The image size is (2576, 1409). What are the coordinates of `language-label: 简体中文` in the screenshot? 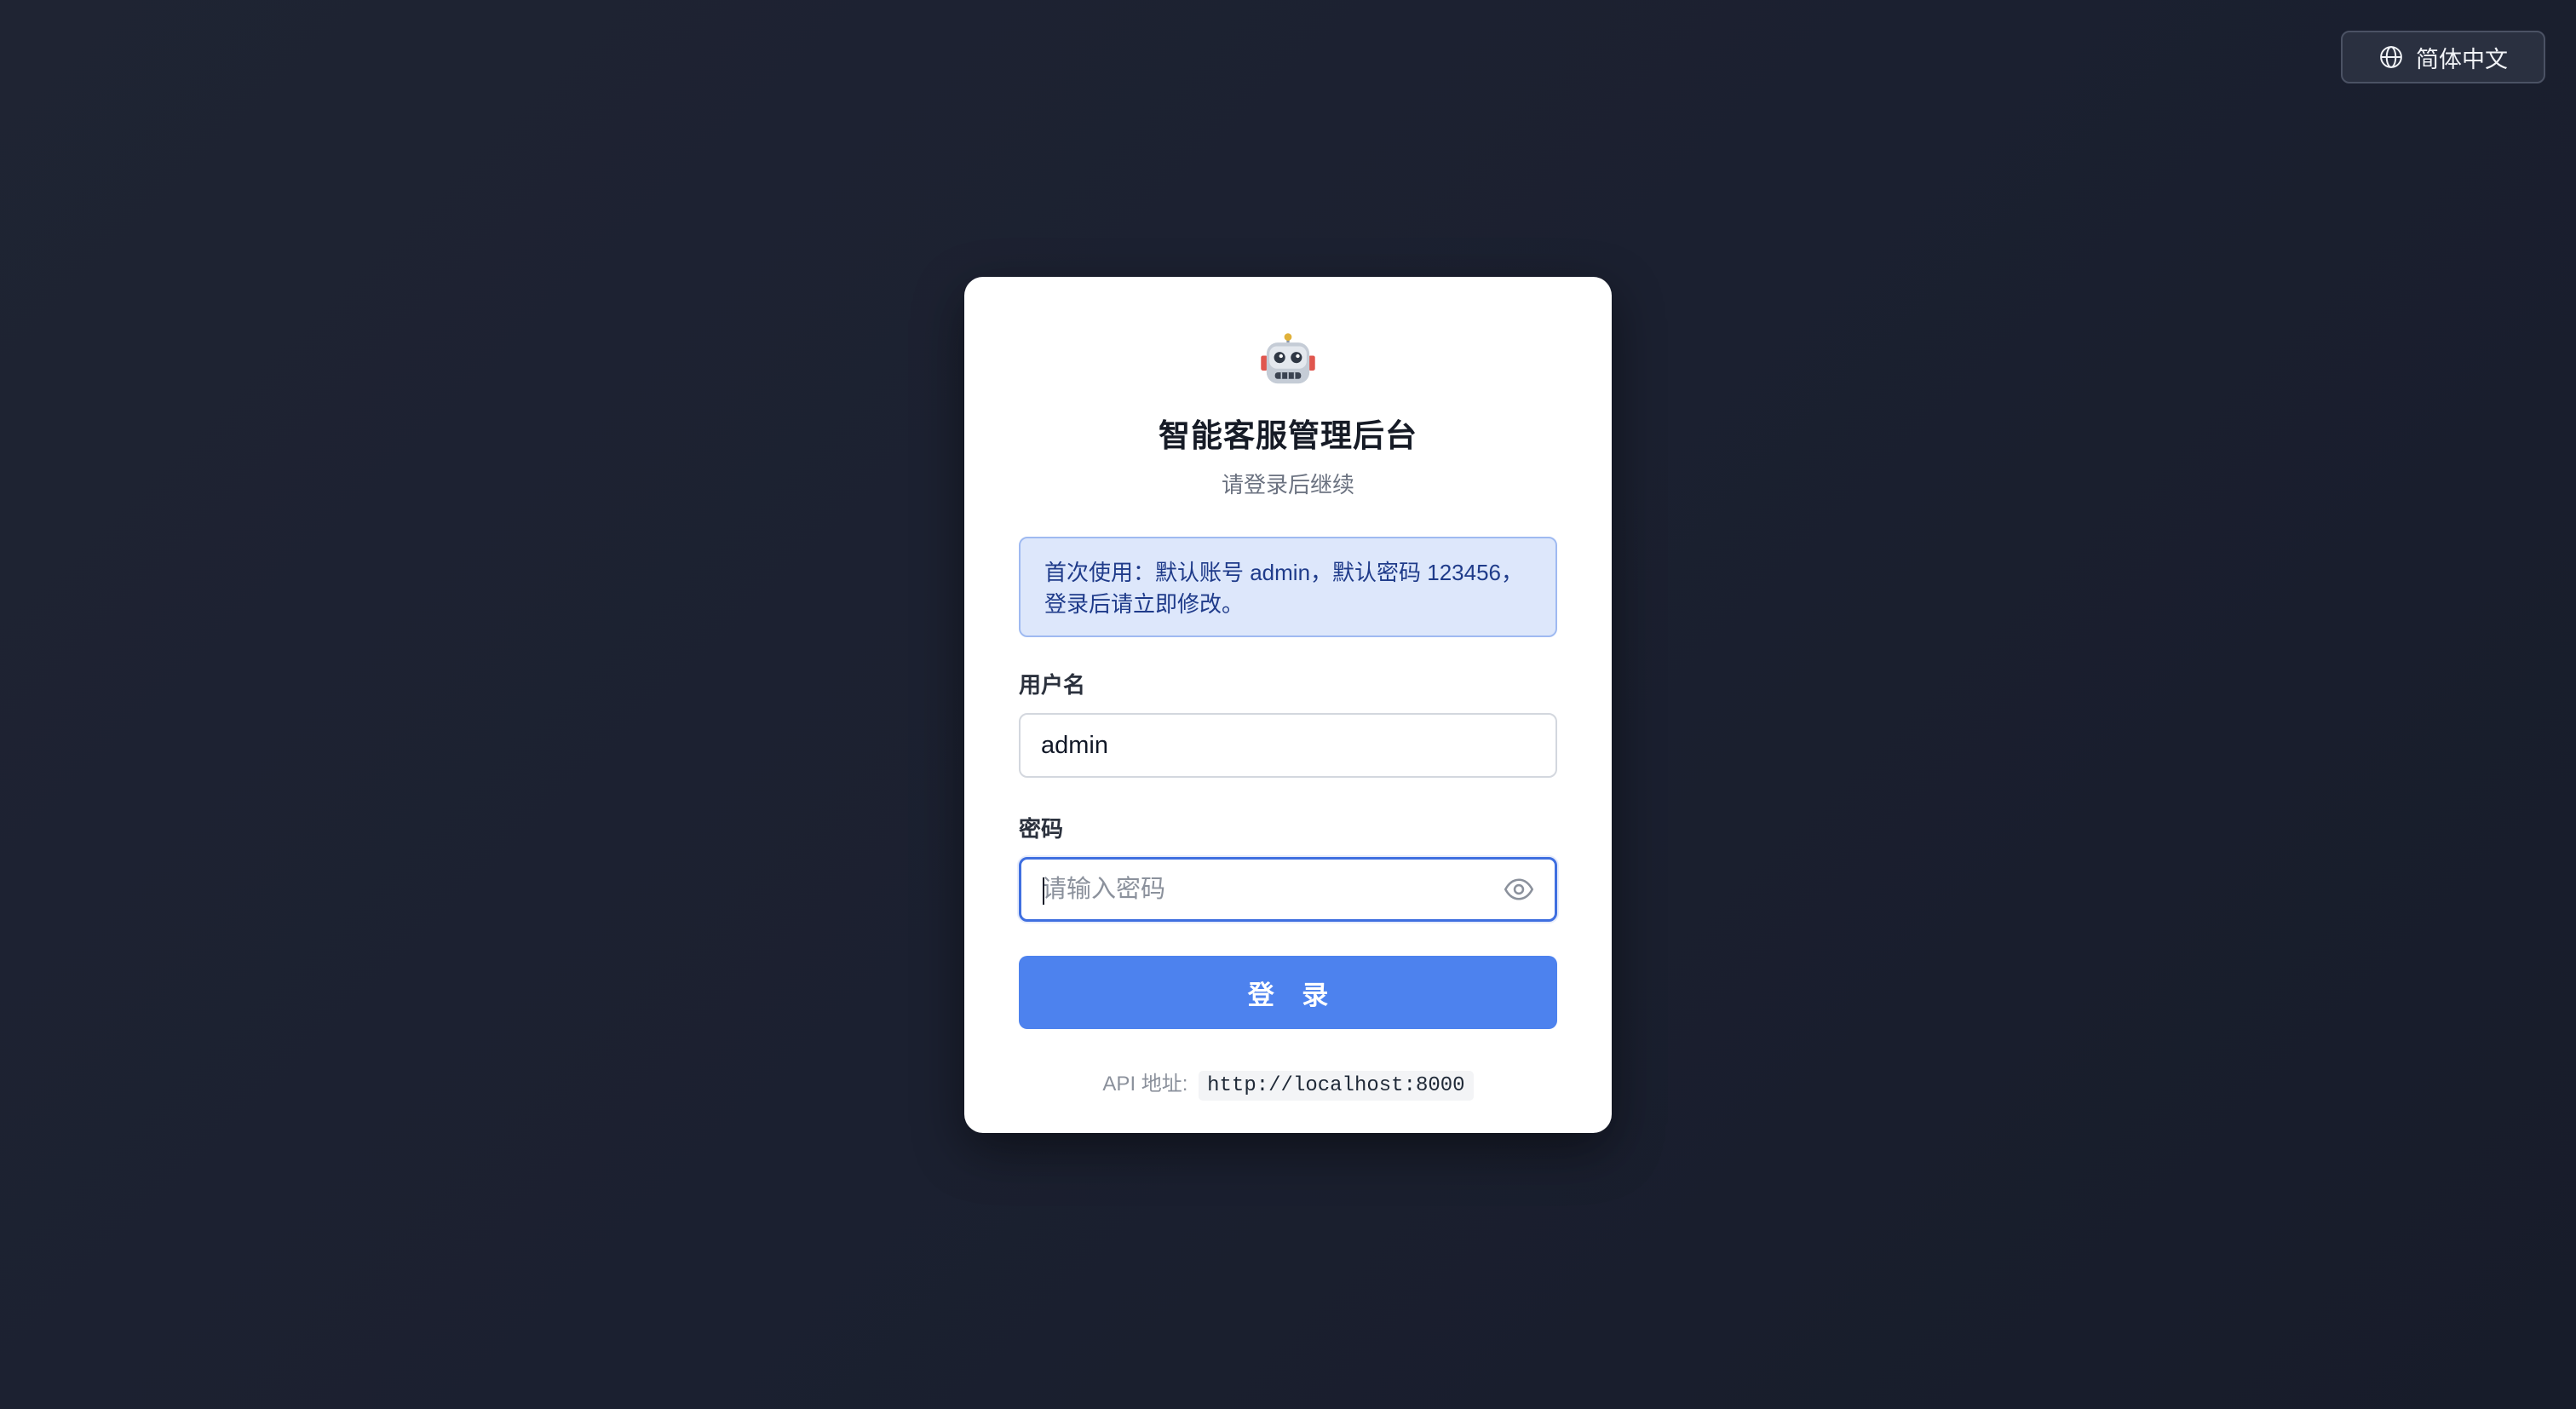 It's located at (2462, 59).